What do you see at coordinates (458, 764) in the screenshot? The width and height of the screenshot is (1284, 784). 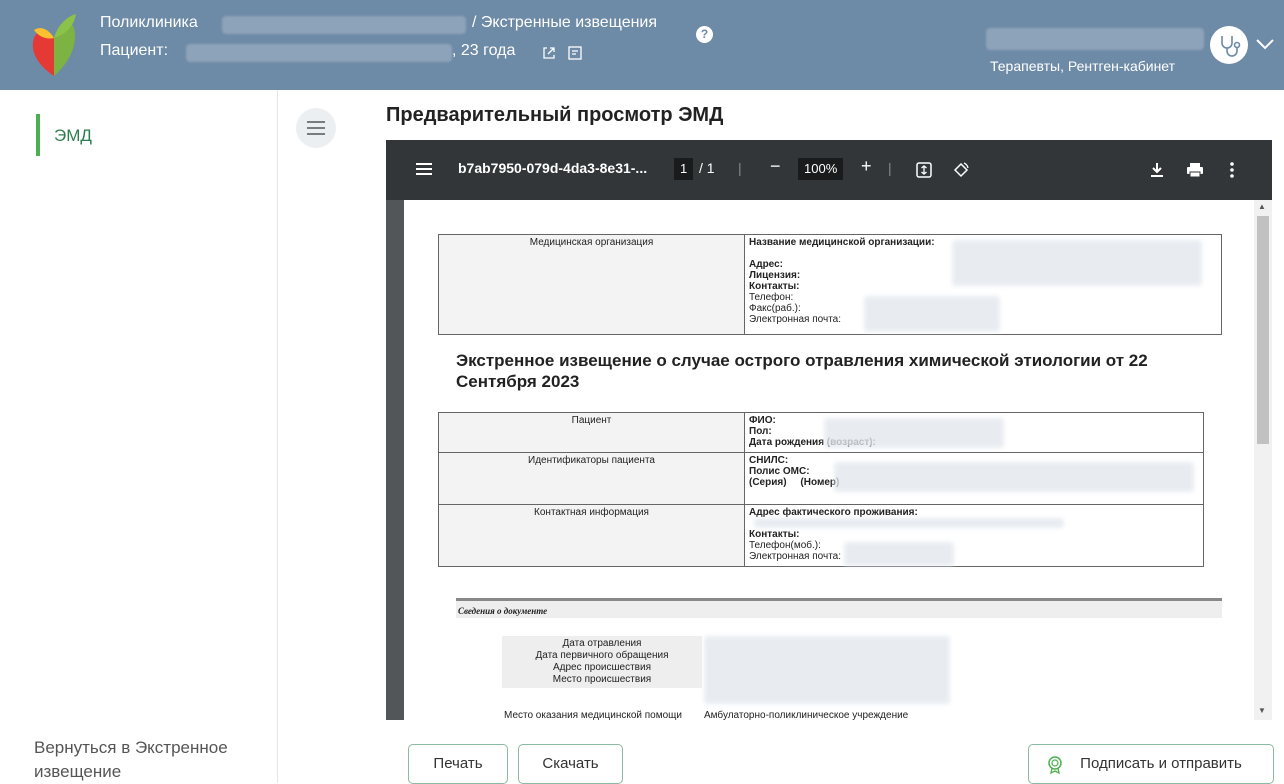 I see `print-button: Печать` at bounding box center [458, 764].